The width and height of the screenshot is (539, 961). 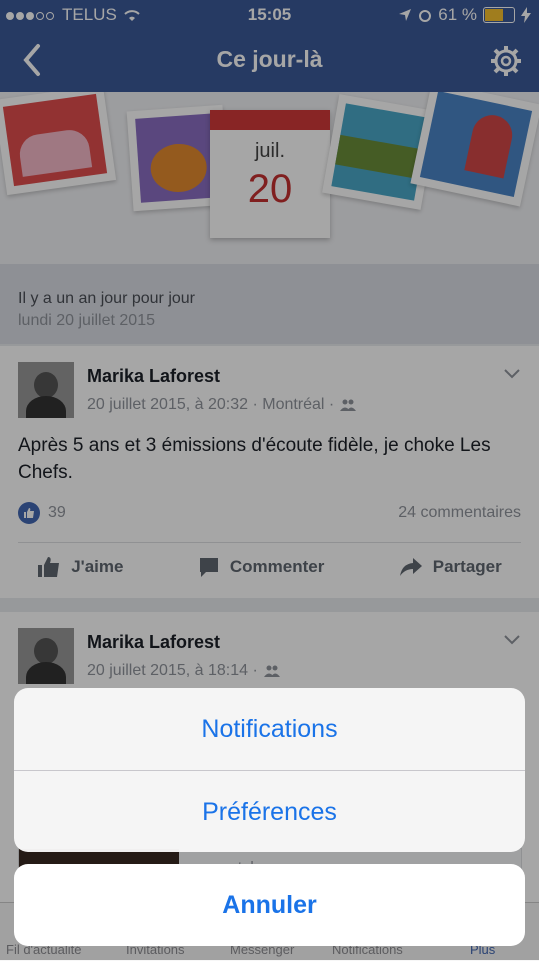 I want to click on cancel-sheet: Annuler, so click(x=269, y=905).